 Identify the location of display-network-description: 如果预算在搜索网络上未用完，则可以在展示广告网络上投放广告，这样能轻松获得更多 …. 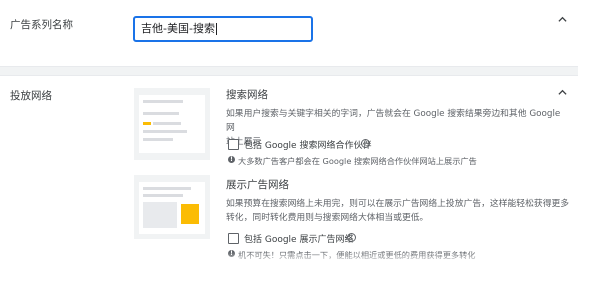
(401, 211).